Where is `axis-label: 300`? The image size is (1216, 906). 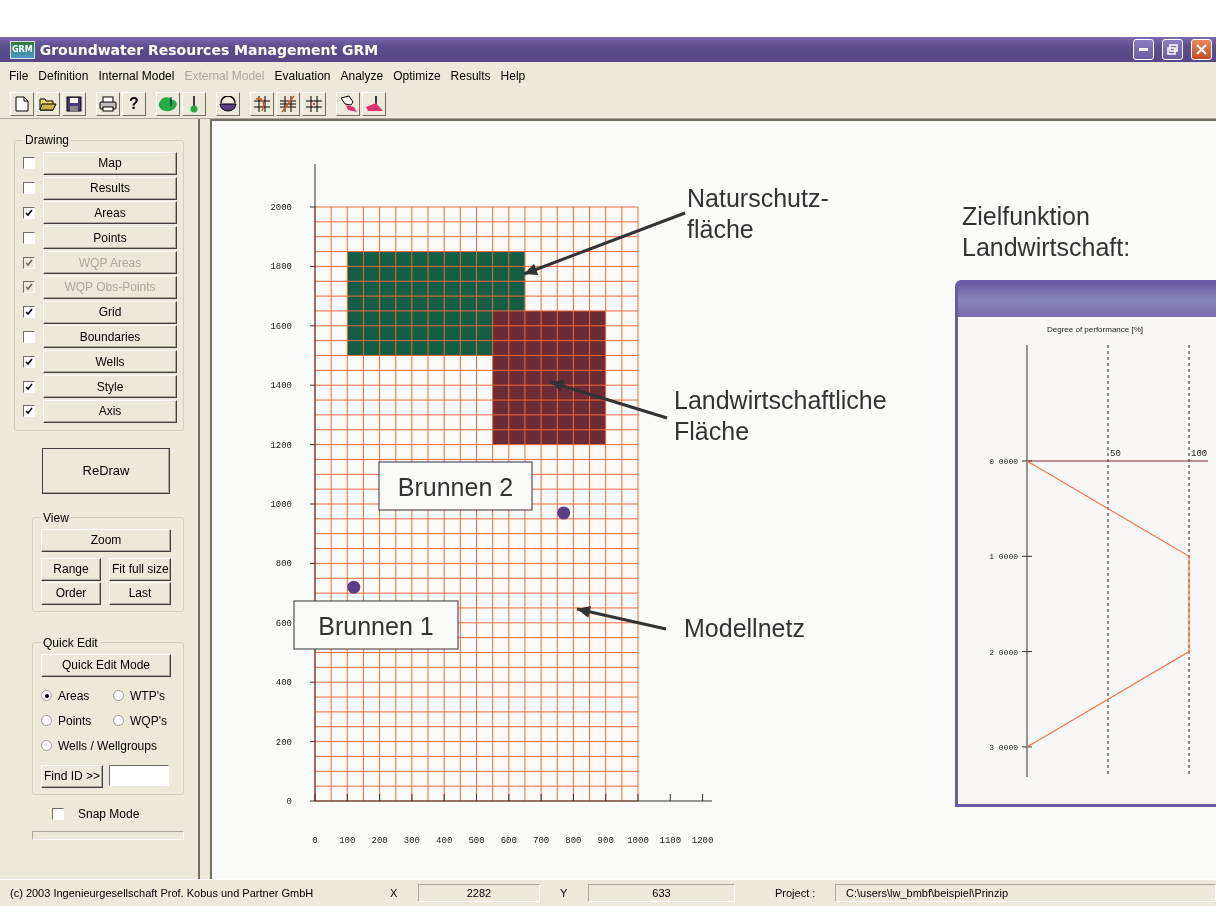
axis-label: 300 is located at coordinates (411, 841).